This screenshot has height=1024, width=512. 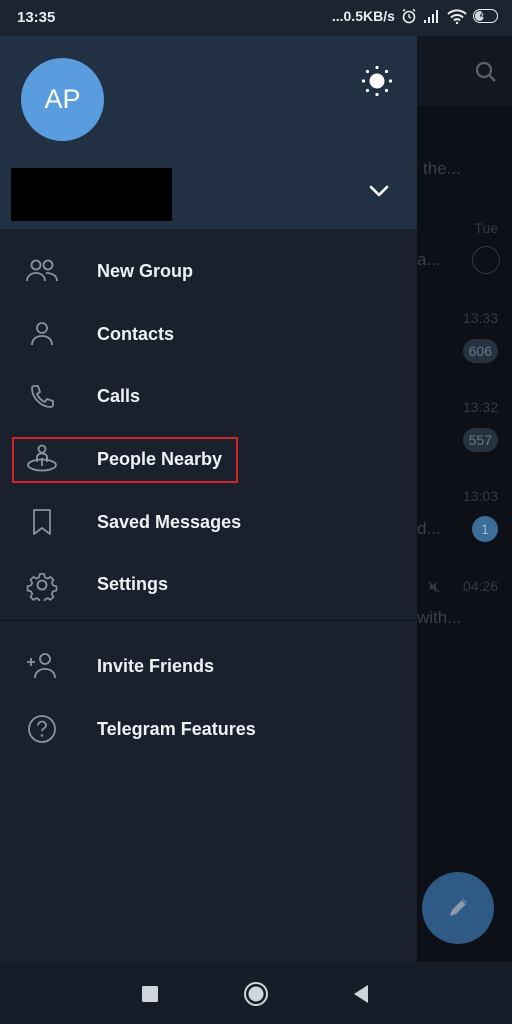 What do you see at coordinates (42, 334) in the screenshot?
I see `contact-icon` at bounding box center [42, 334].